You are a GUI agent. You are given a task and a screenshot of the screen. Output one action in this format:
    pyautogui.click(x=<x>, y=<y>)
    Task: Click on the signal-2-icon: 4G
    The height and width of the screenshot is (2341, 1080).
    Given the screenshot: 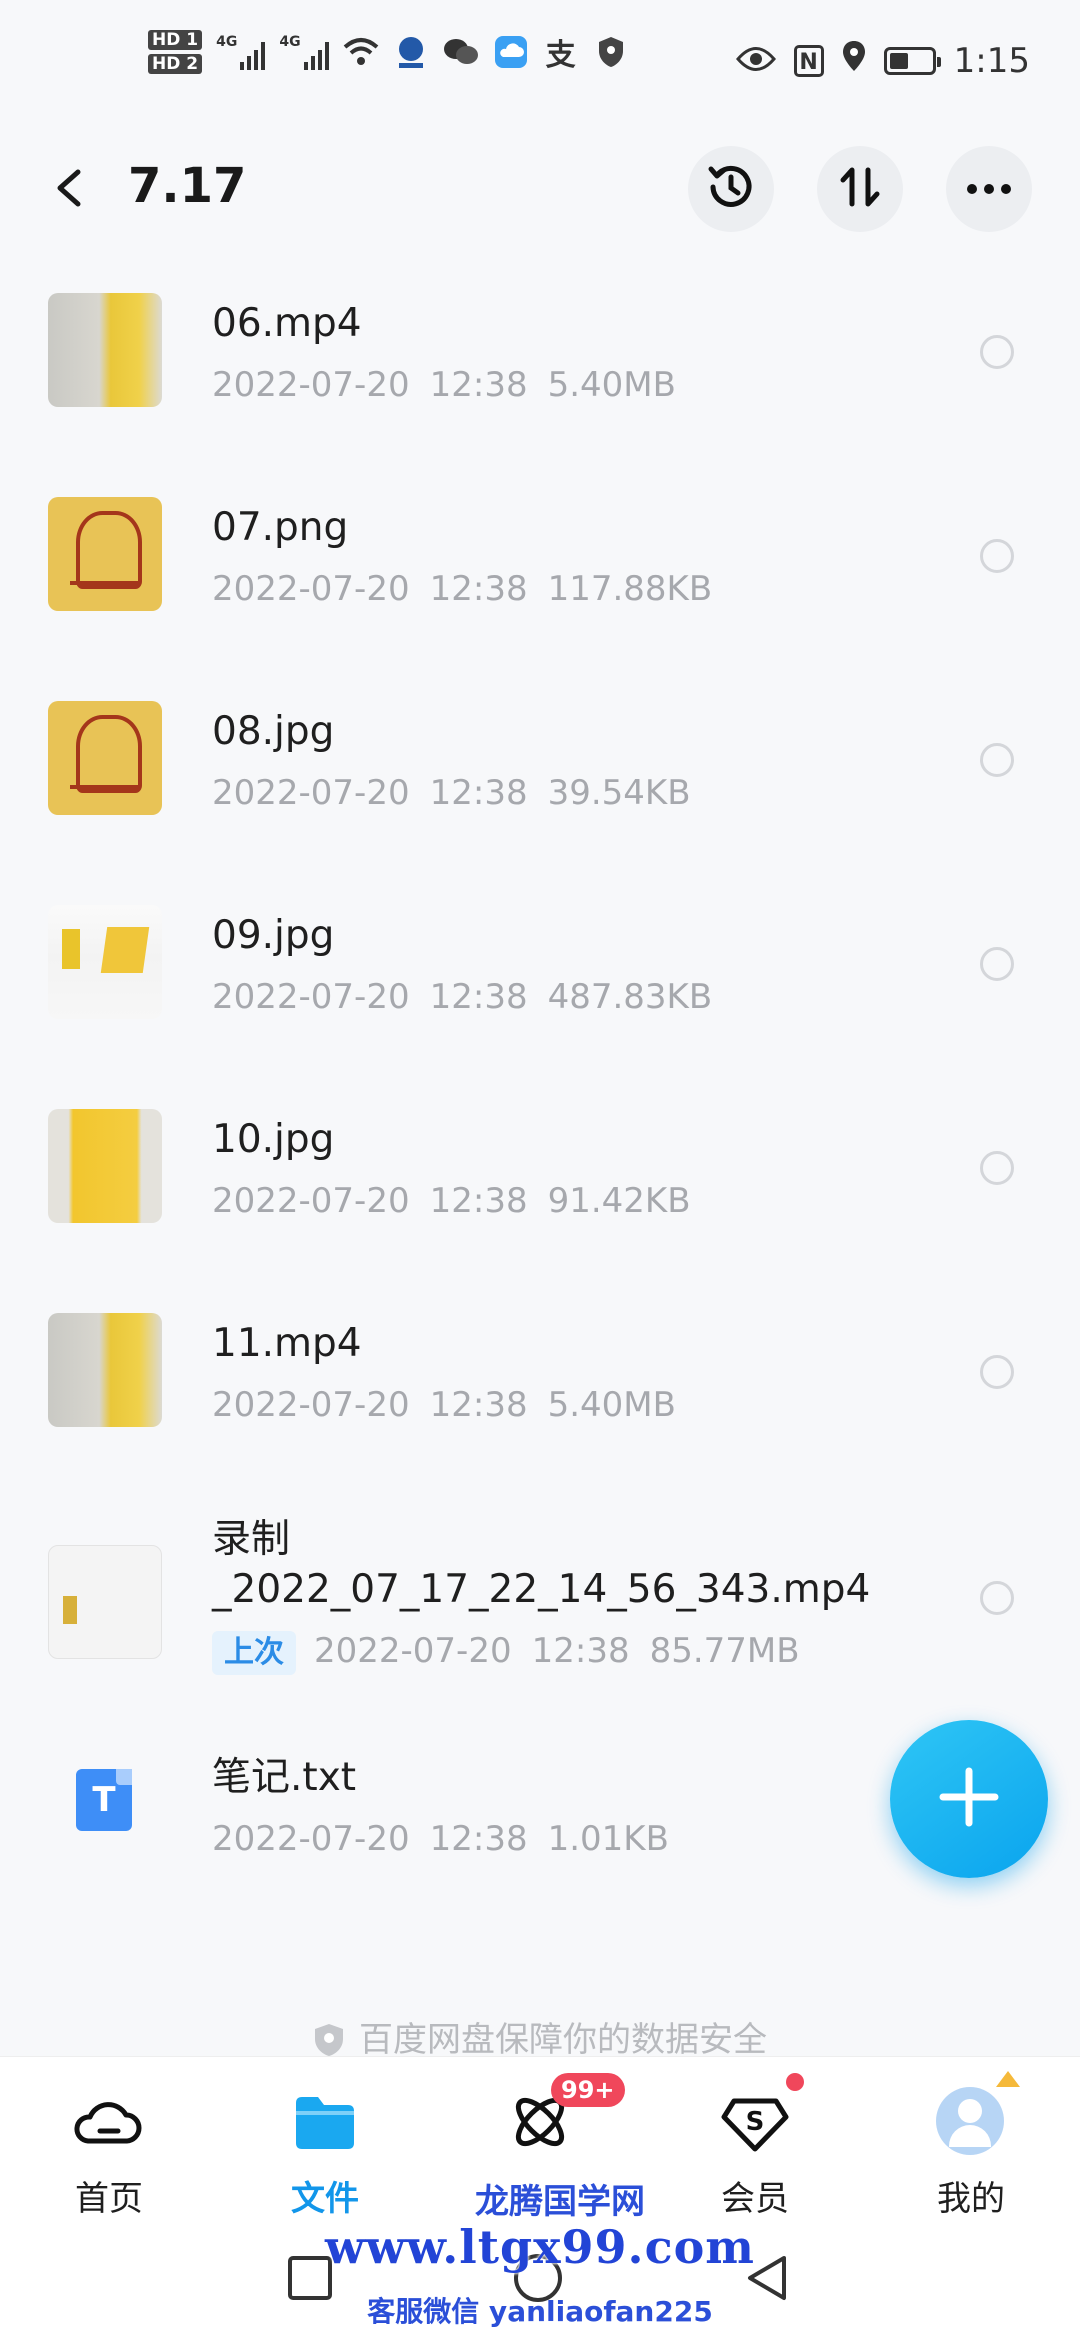 What is the action you would take?
    pyautogui.click(x=304, y=52)
    